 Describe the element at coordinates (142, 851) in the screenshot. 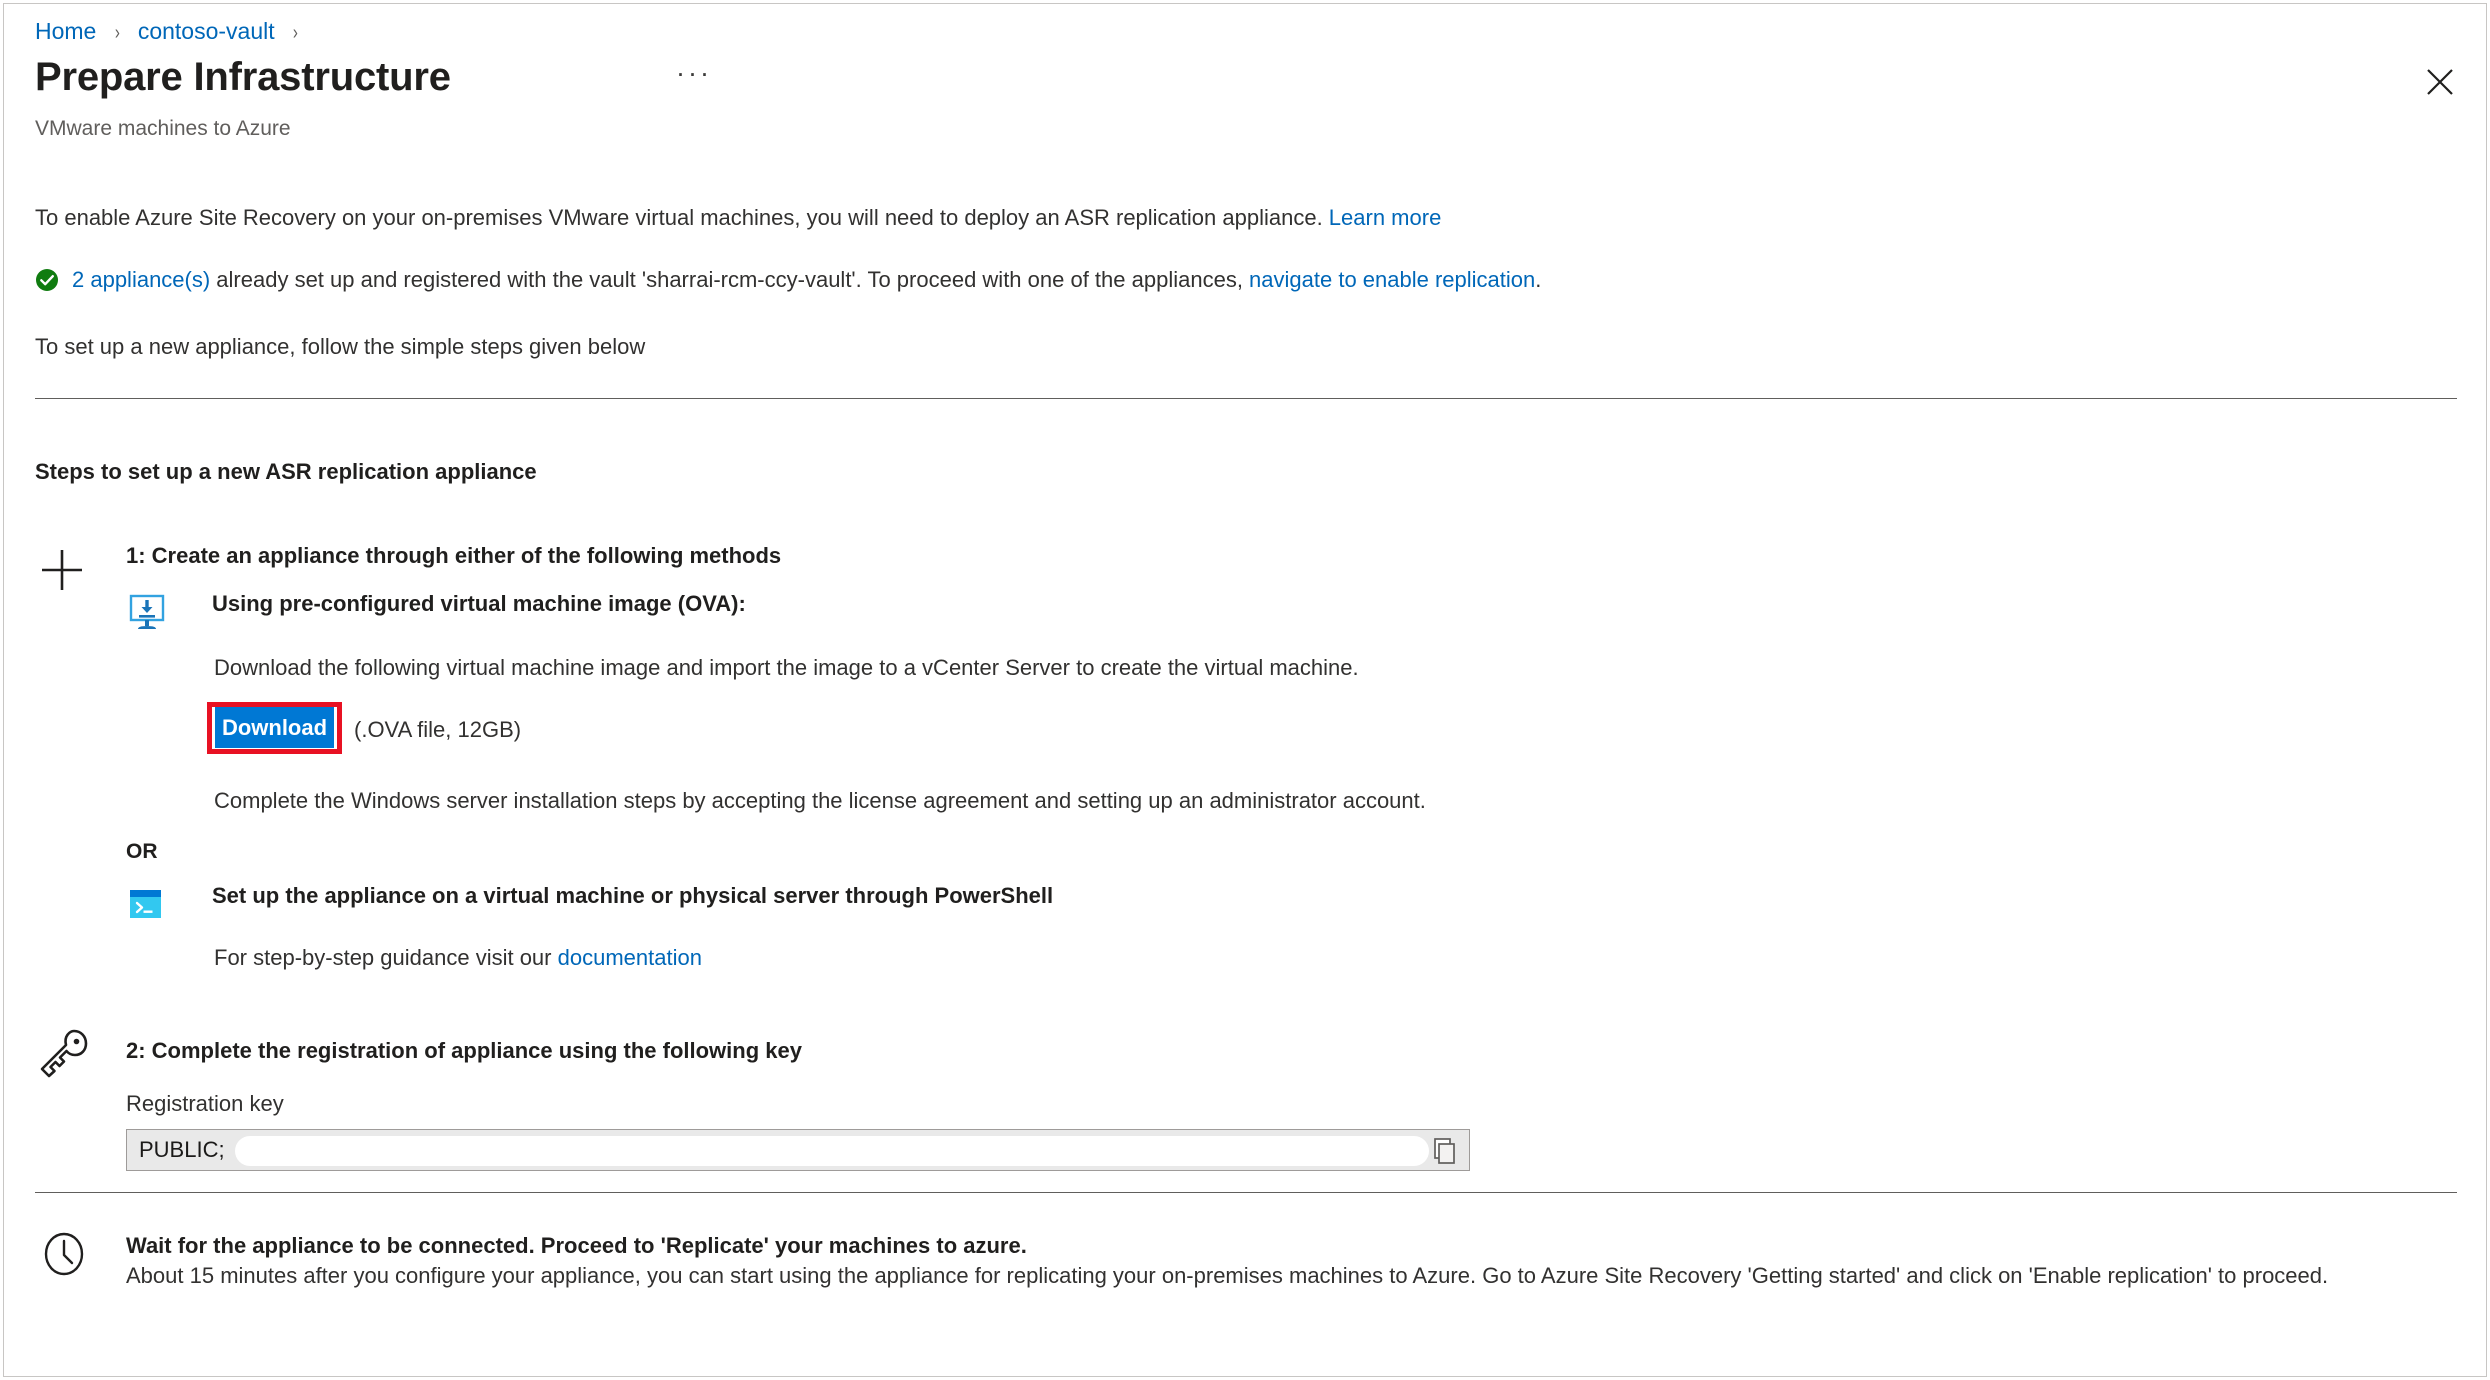

I see `or-separator-label: OR` at that location.